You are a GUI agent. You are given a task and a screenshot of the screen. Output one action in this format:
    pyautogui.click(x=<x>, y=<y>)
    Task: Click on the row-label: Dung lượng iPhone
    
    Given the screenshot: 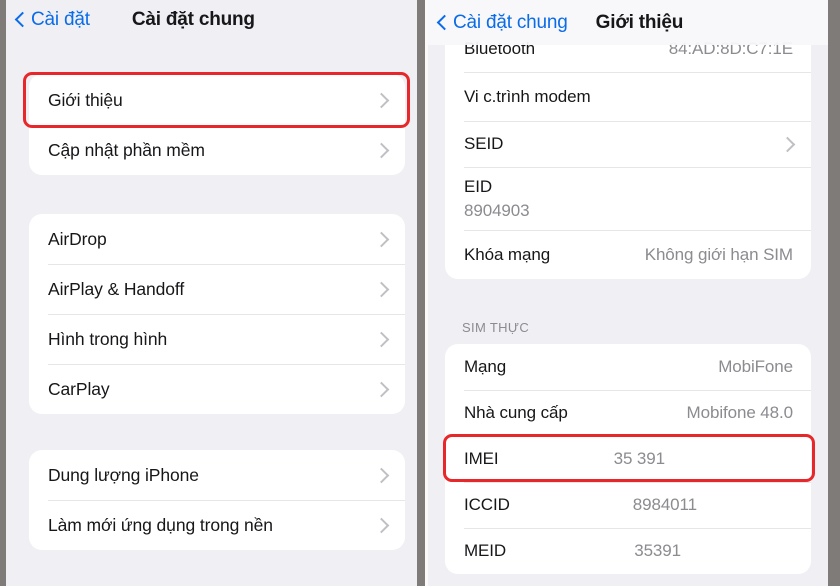 What is the action you would take?
    pyautogui.click(x=123, y=474)
    